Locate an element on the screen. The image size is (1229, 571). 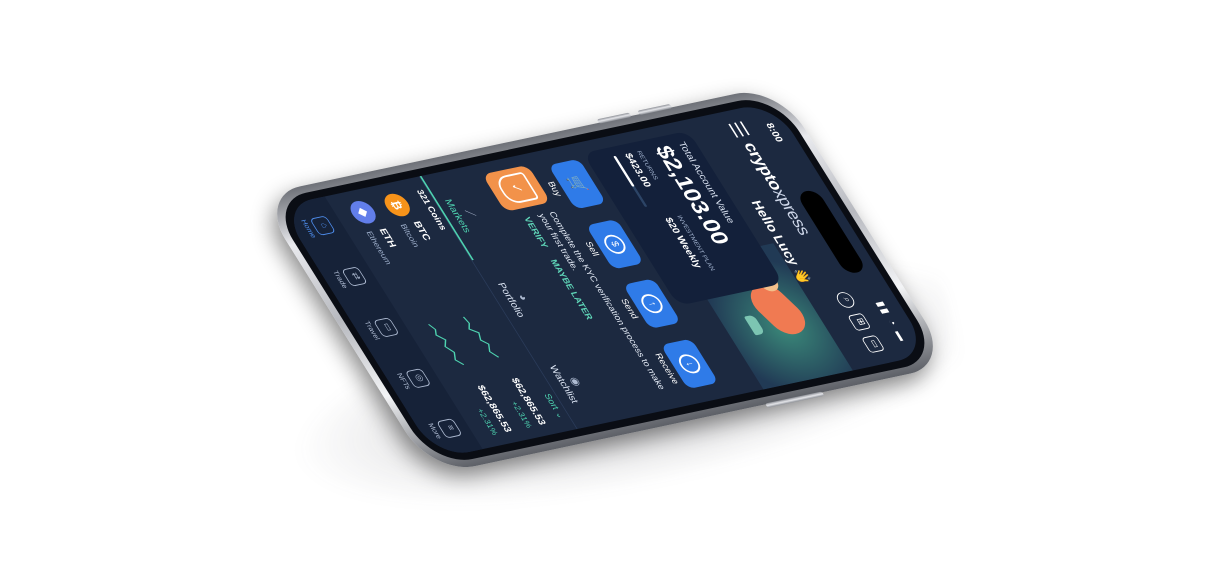
status-time: 8:00 is located at coordinates (774, 133).